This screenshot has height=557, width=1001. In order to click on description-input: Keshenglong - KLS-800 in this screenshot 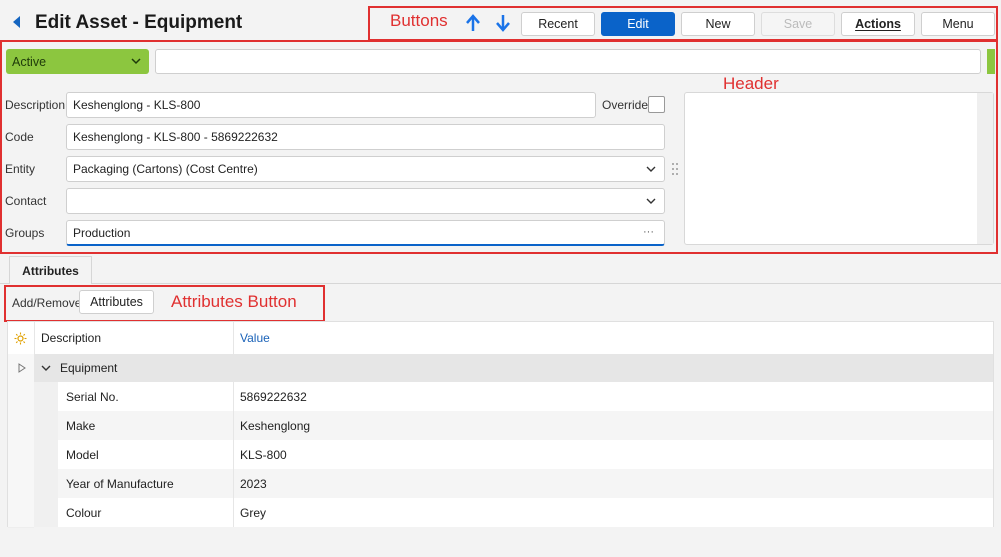, I will do `click(331, 105)`.